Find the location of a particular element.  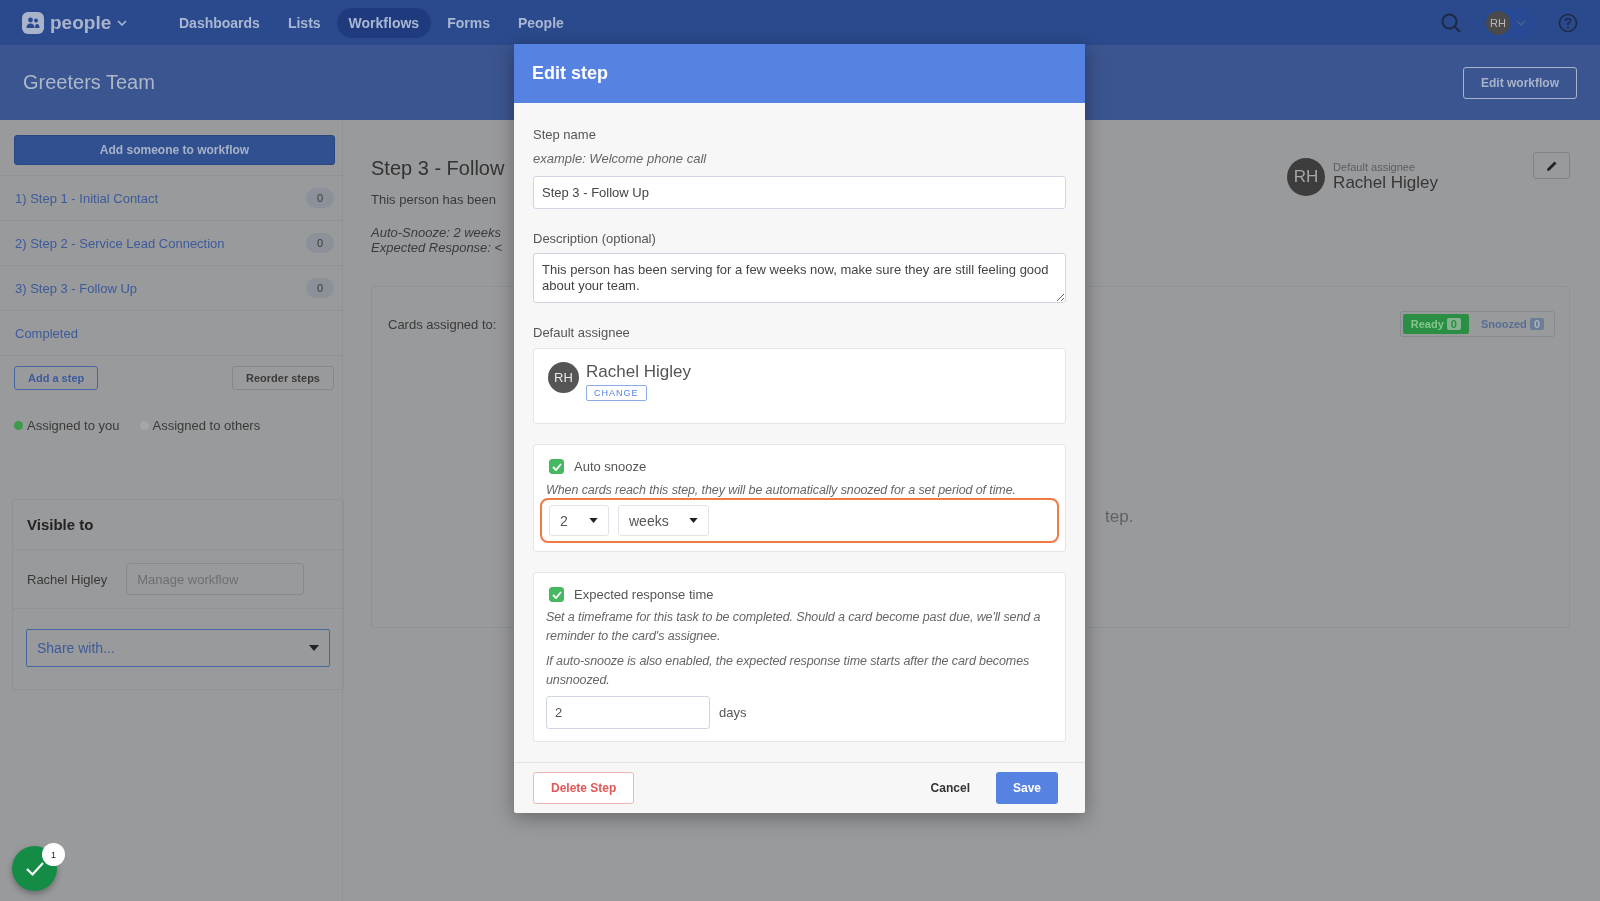

step-name-field: Step 3 - Follow Up is located at coordinates (799, 192).